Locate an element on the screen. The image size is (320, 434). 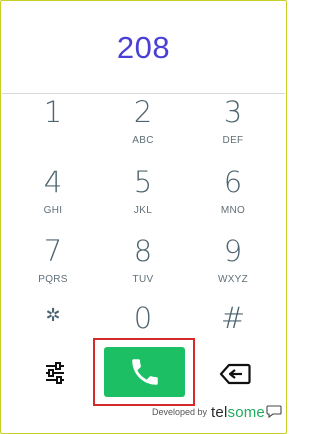
call-button is located at coordinates (144, 372).